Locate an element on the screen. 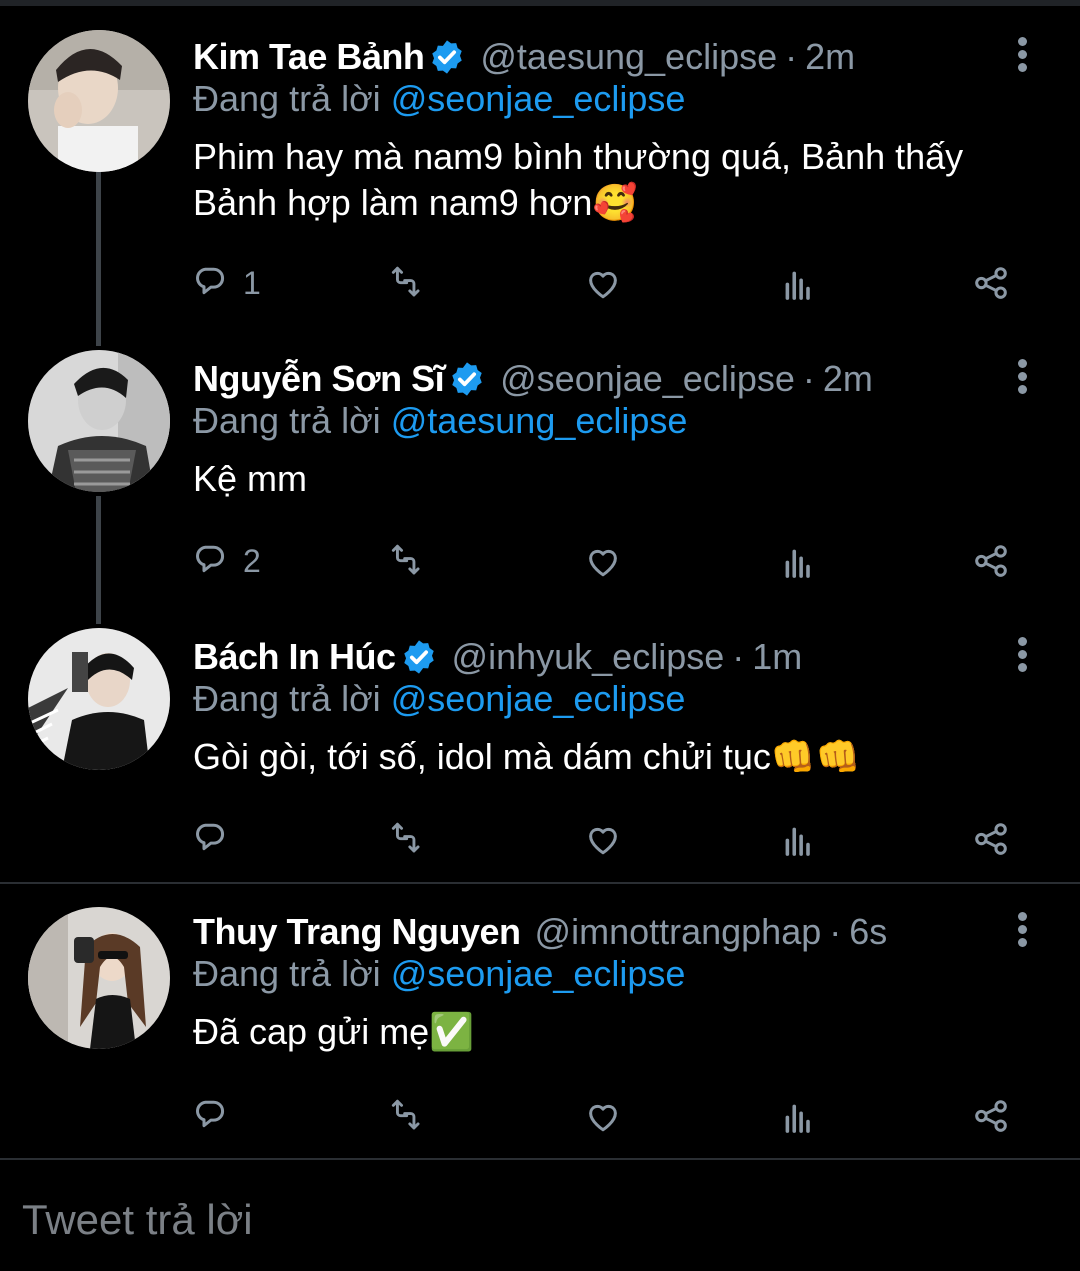  compose-divider is located at coordinates (540, 1159).